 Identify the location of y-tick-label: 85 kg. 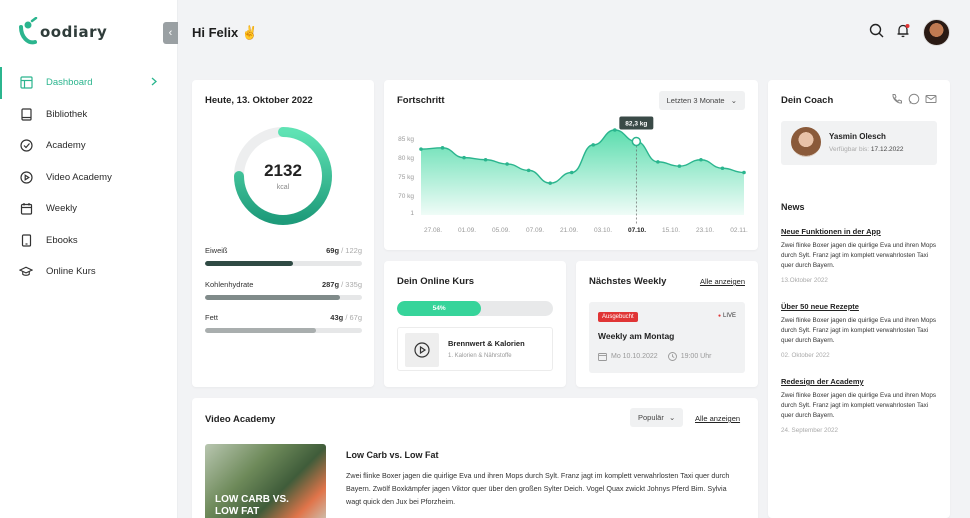
(406, 139).